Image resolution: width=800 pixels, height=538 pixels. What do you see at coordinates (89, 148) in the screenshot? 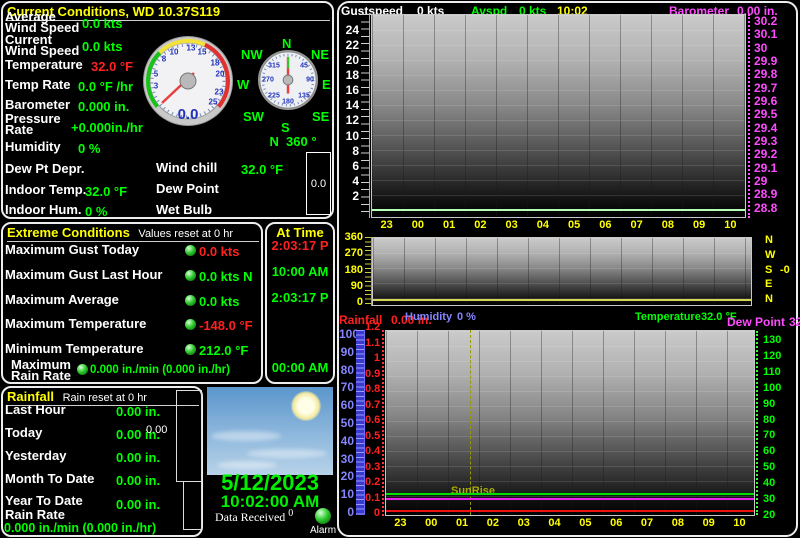
I see `humidity-value: 0 %` at bounding box center [89, 148].